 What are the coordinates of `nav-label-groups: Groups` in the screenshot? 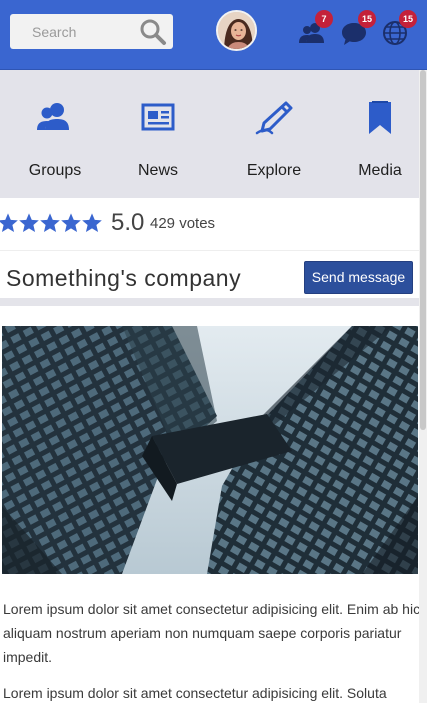 It's located at (55, 170).